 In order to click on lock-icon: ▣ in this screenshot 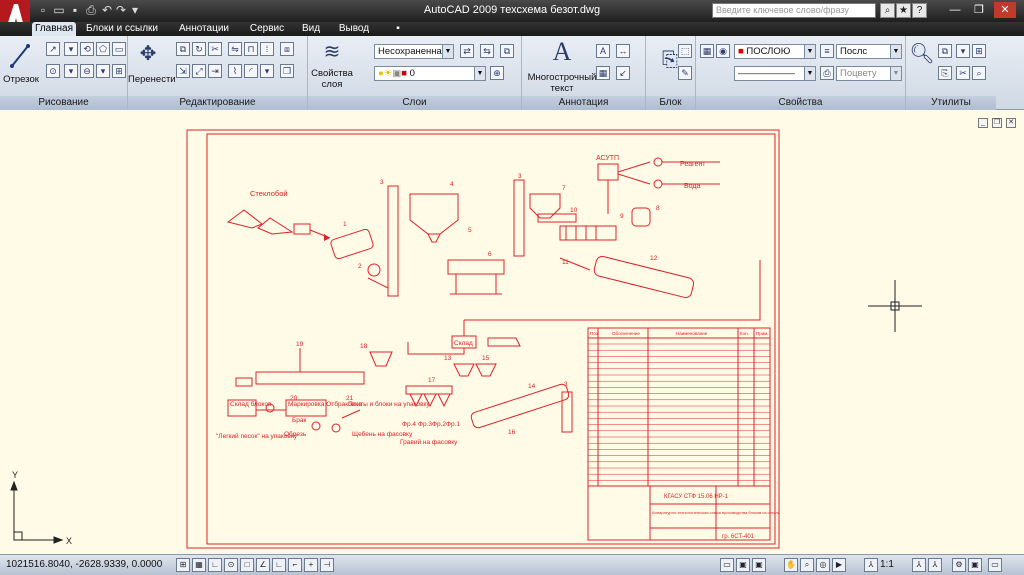, I will do `click(975, 565)`.